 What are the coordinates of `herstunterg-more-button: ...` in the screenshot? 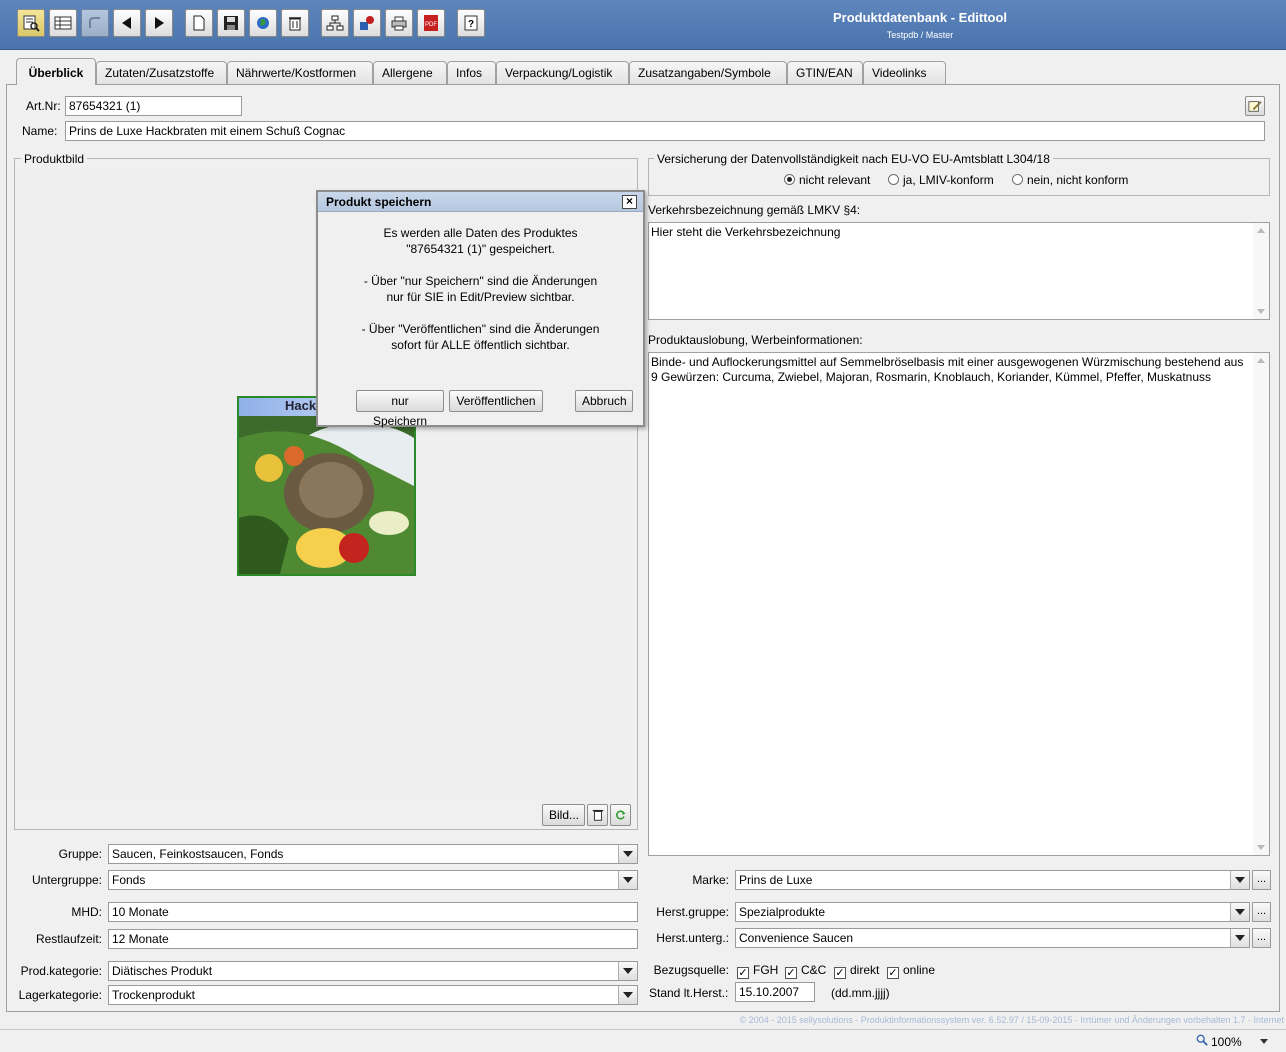 It's located at (1261, 938).